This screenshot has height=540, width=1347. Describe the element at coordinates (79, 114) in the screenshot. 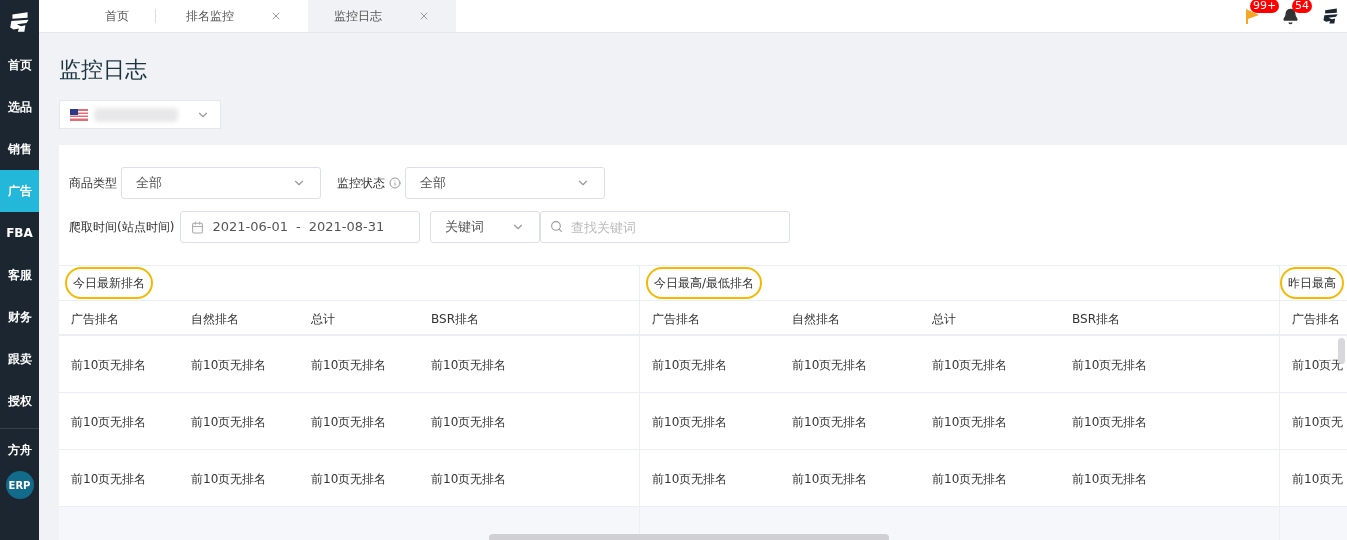

I see `us-flag-icon` at that location.